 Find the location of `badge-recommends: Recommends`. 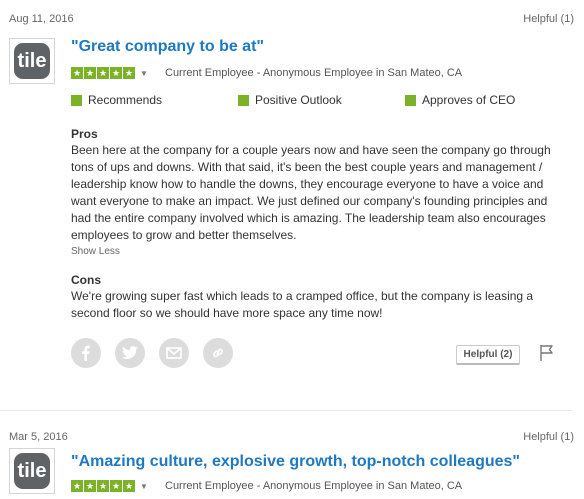

badge-recommends: Recommends is located at coordinates (116, 100).